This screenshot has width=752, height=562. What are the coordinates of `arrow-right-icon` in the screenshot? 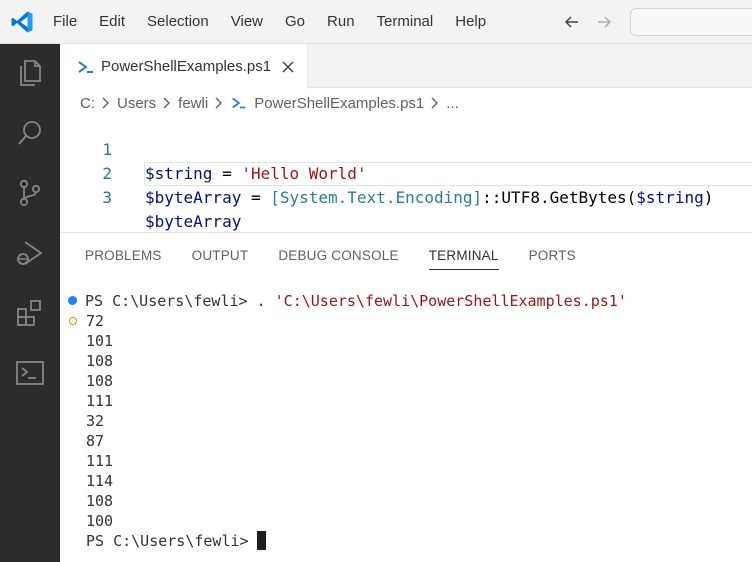 It's located at (604, 22).